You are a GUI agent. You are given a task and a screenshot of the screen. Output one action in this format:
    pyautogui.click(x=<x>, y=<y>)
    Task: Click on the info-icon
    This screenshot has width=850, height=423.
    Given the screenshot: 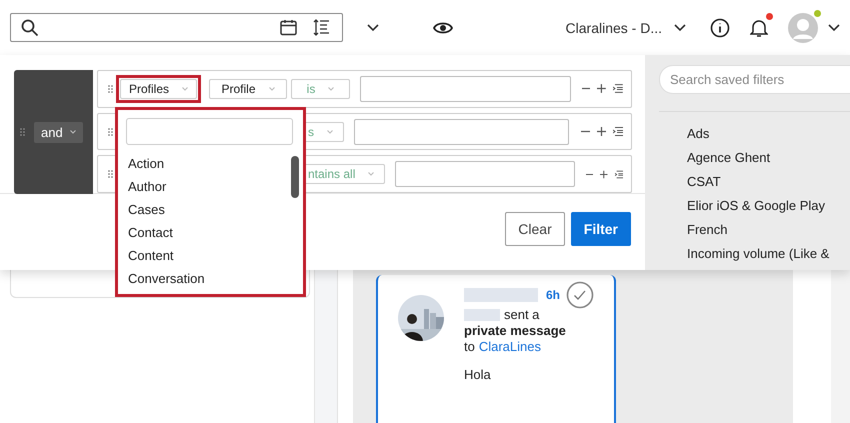 What is the action you would take?
    pyautogui.click(x=720, y=28)
    